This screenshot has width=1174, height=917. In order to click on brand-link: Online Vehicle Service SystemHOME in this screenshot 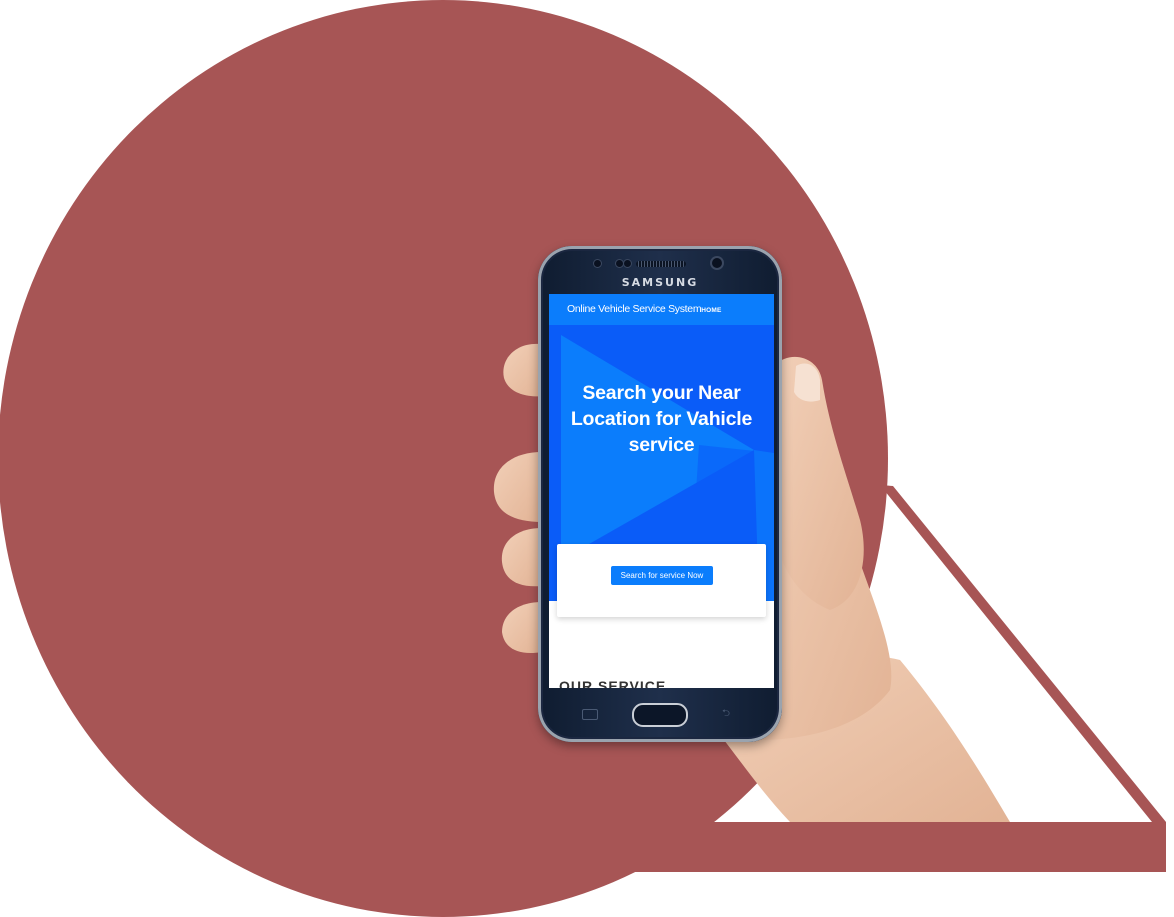, I will do `click(644, 309)`.